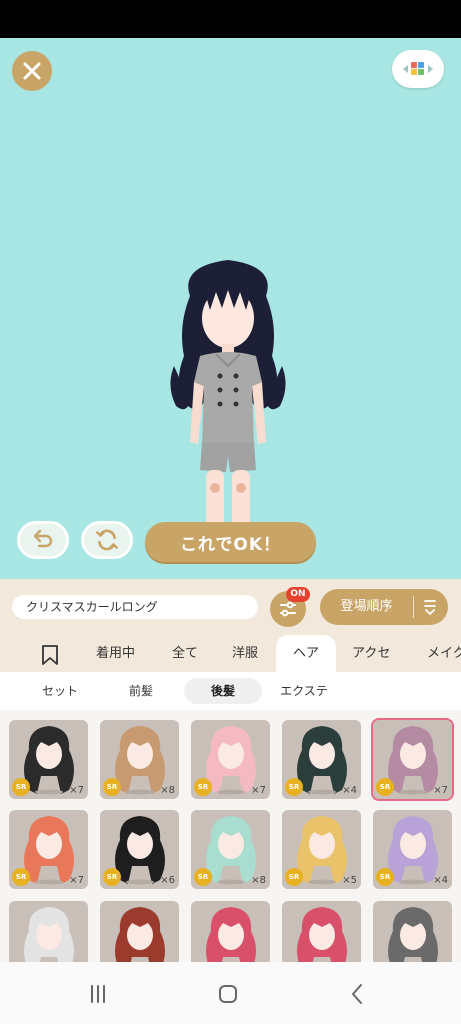 The width and height of the screenshot is (461, 1024). I want to click on close-icon, so click(32, 71).